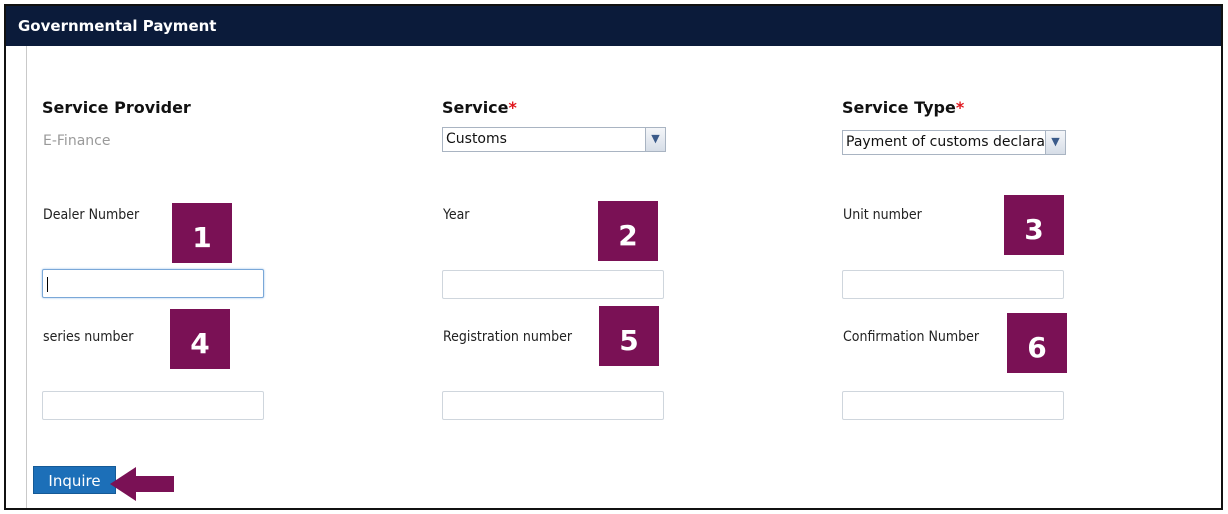 Image resolution: width=1228 pixels, height=514 pixels. Describe the element at coordinates (200, 339) in the screenshot. I see `annotation-badge-4: 4` at that location.